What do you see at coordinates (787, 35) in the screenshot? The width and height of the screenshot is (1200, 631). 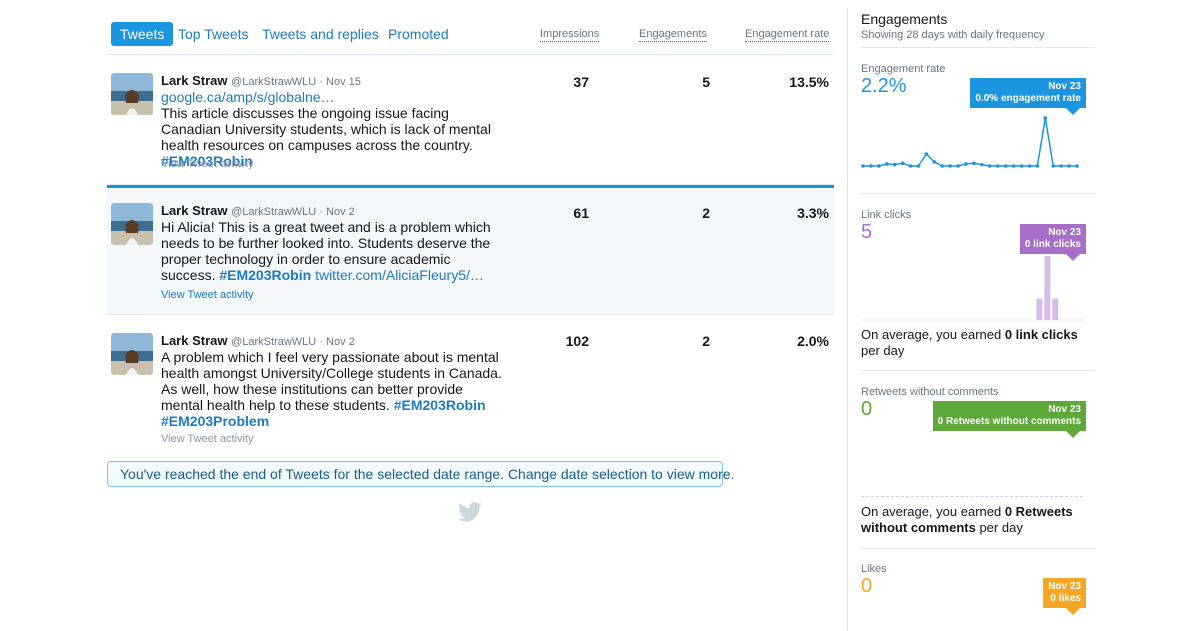 I see `engagement-rate-column-header: Engagement rate` at bounding box center [787, 35].